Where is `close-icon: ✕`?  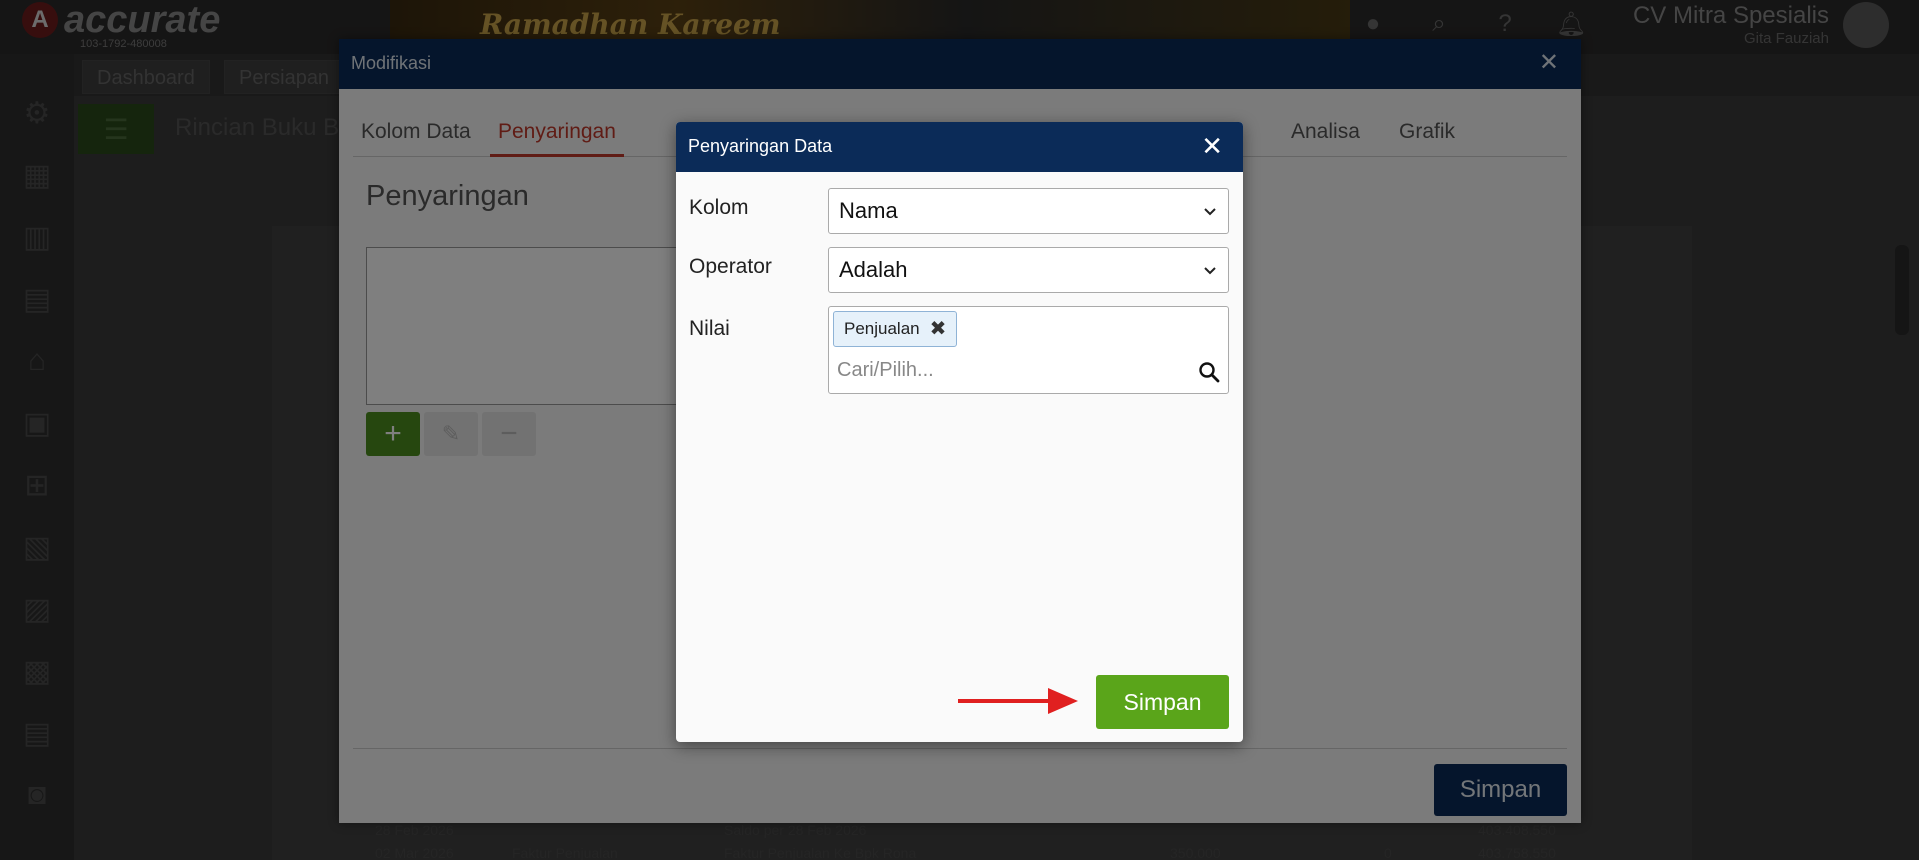 close-icon: ✕ is located at coordinates (1212, 146).